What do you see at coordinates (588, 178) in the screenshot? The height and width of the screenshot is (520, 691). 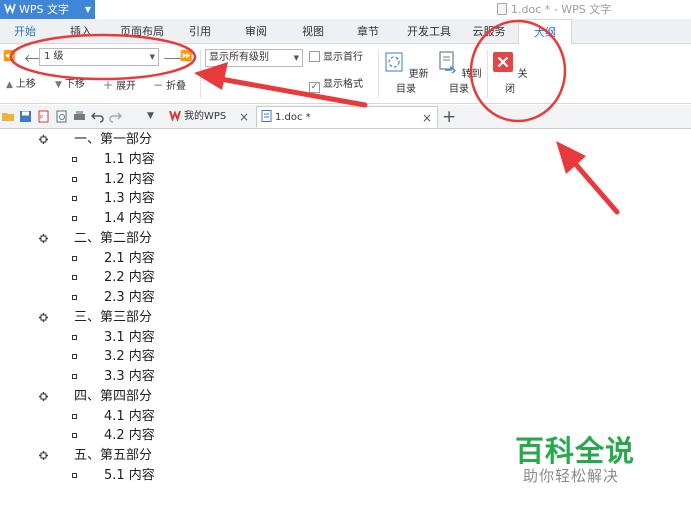 I see `annotation-arrow-right` at bounding box center [588, 178].